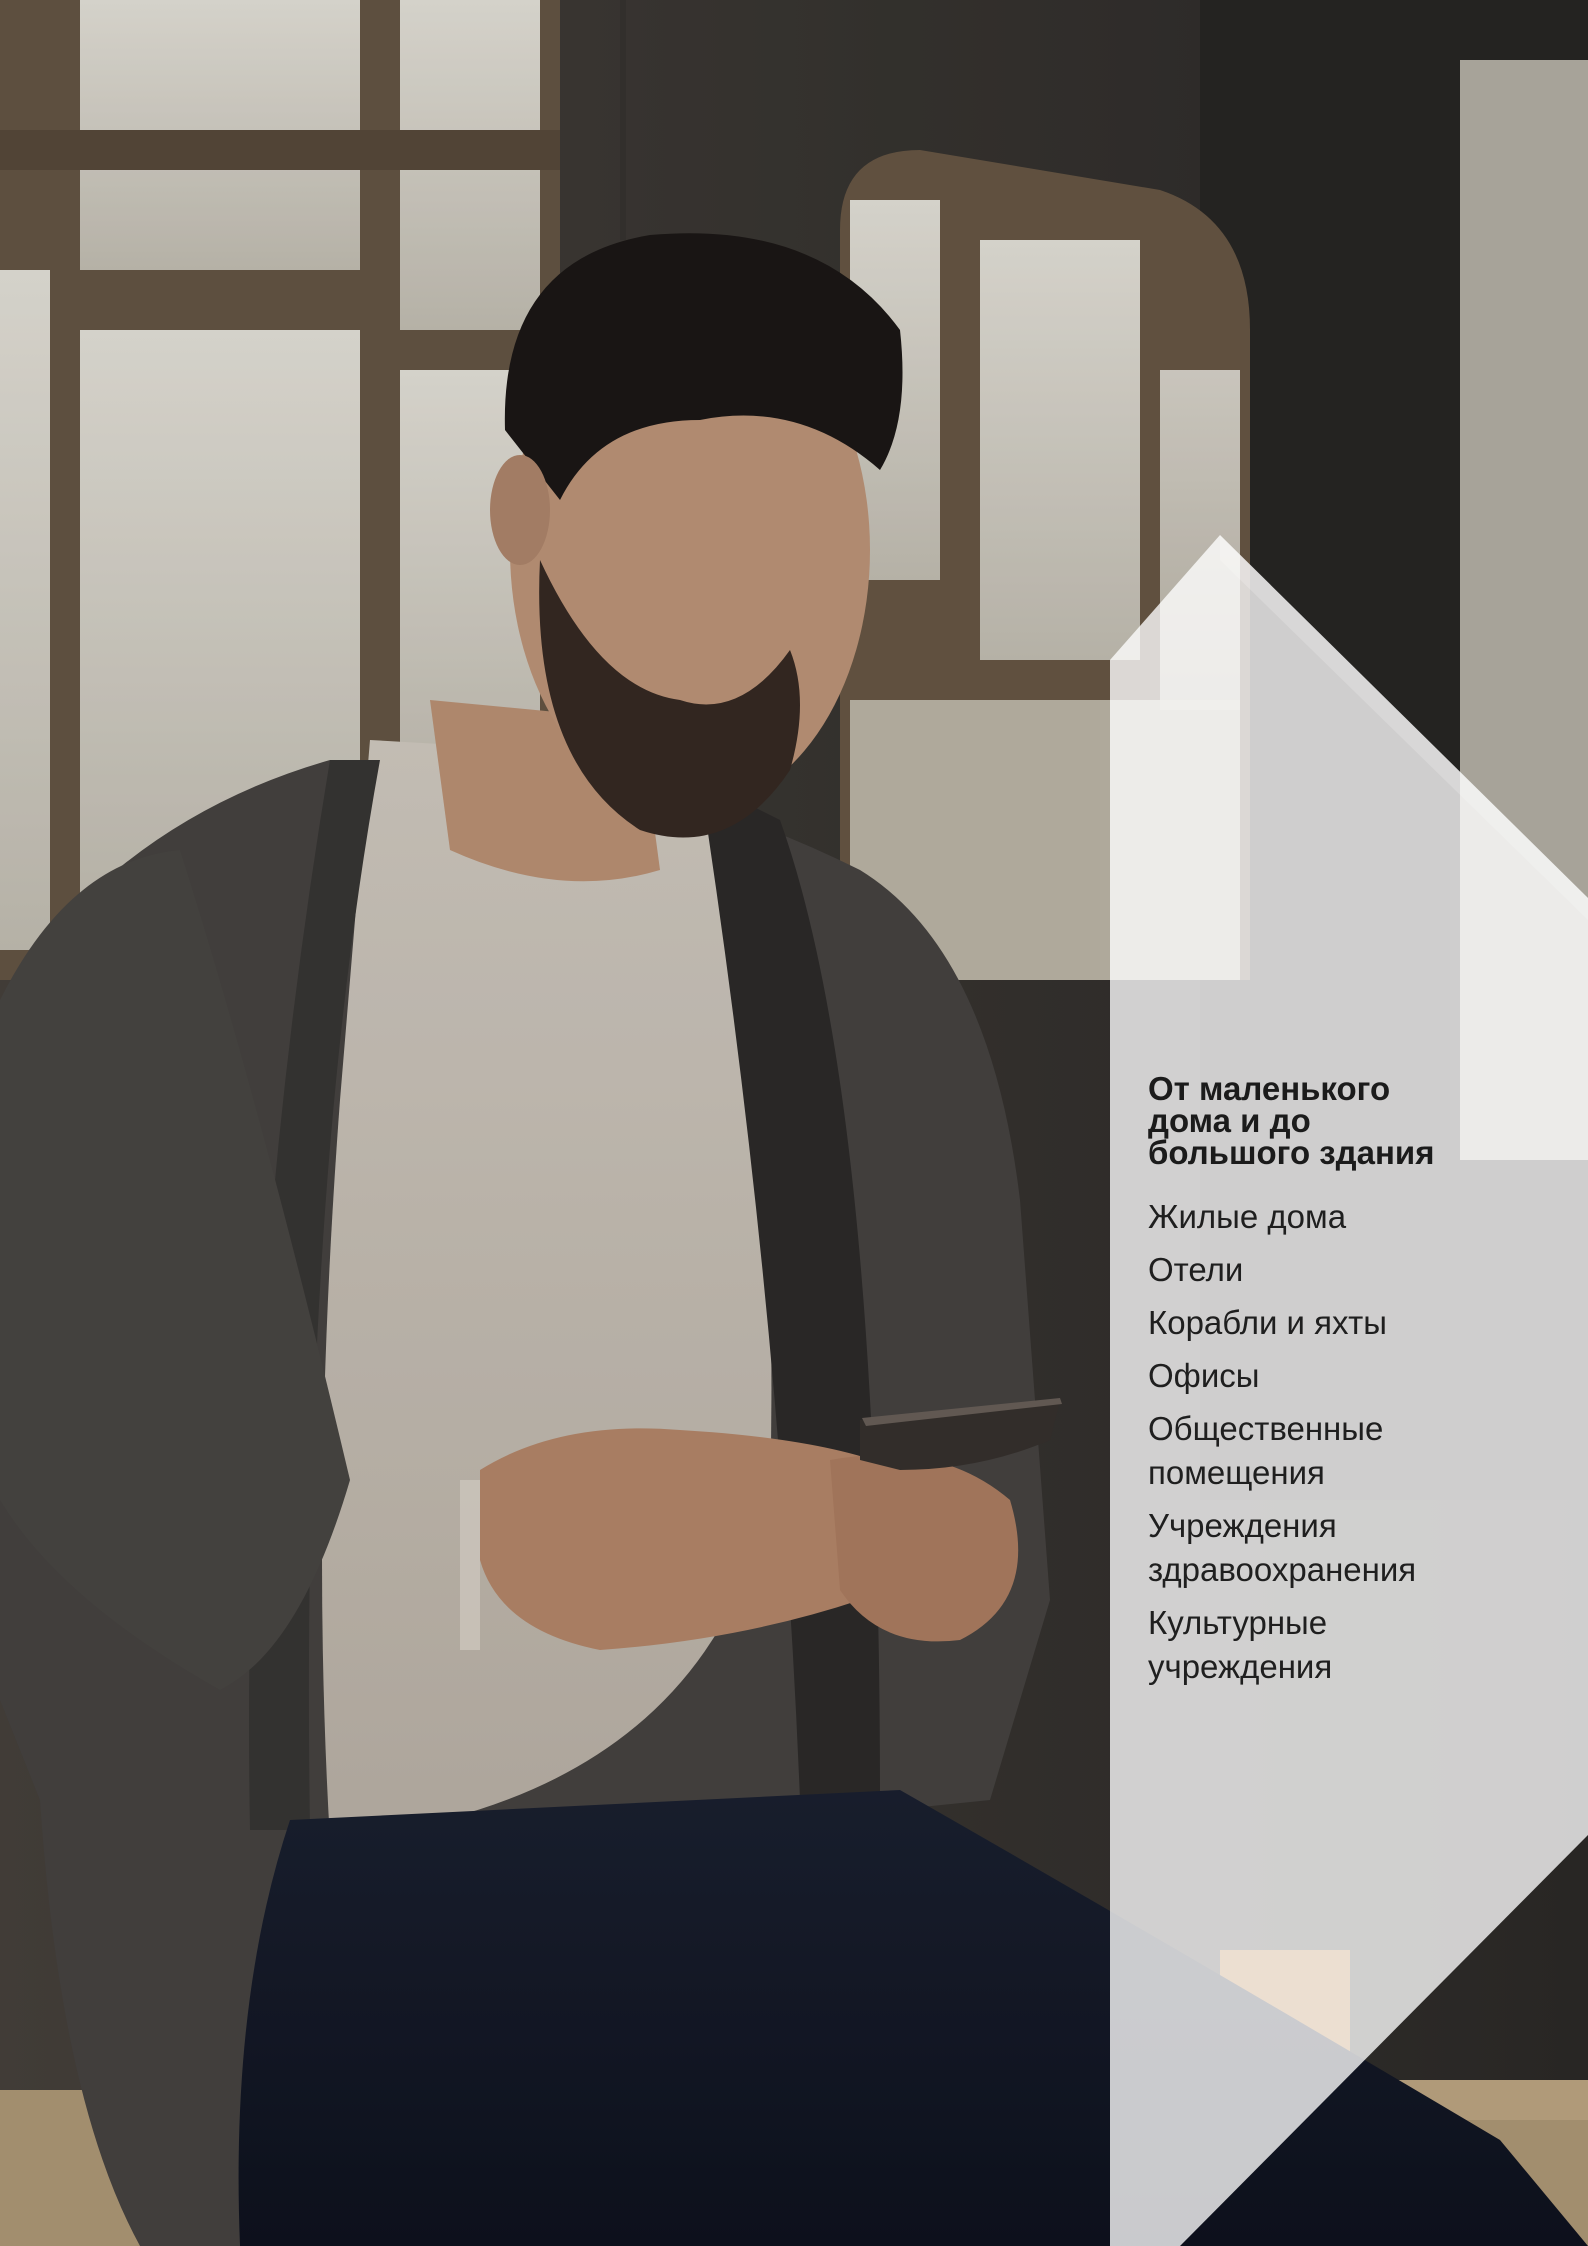 The image size is (1588, 2246). I want to click on list-item: Офисы, so click(1204, 1375).